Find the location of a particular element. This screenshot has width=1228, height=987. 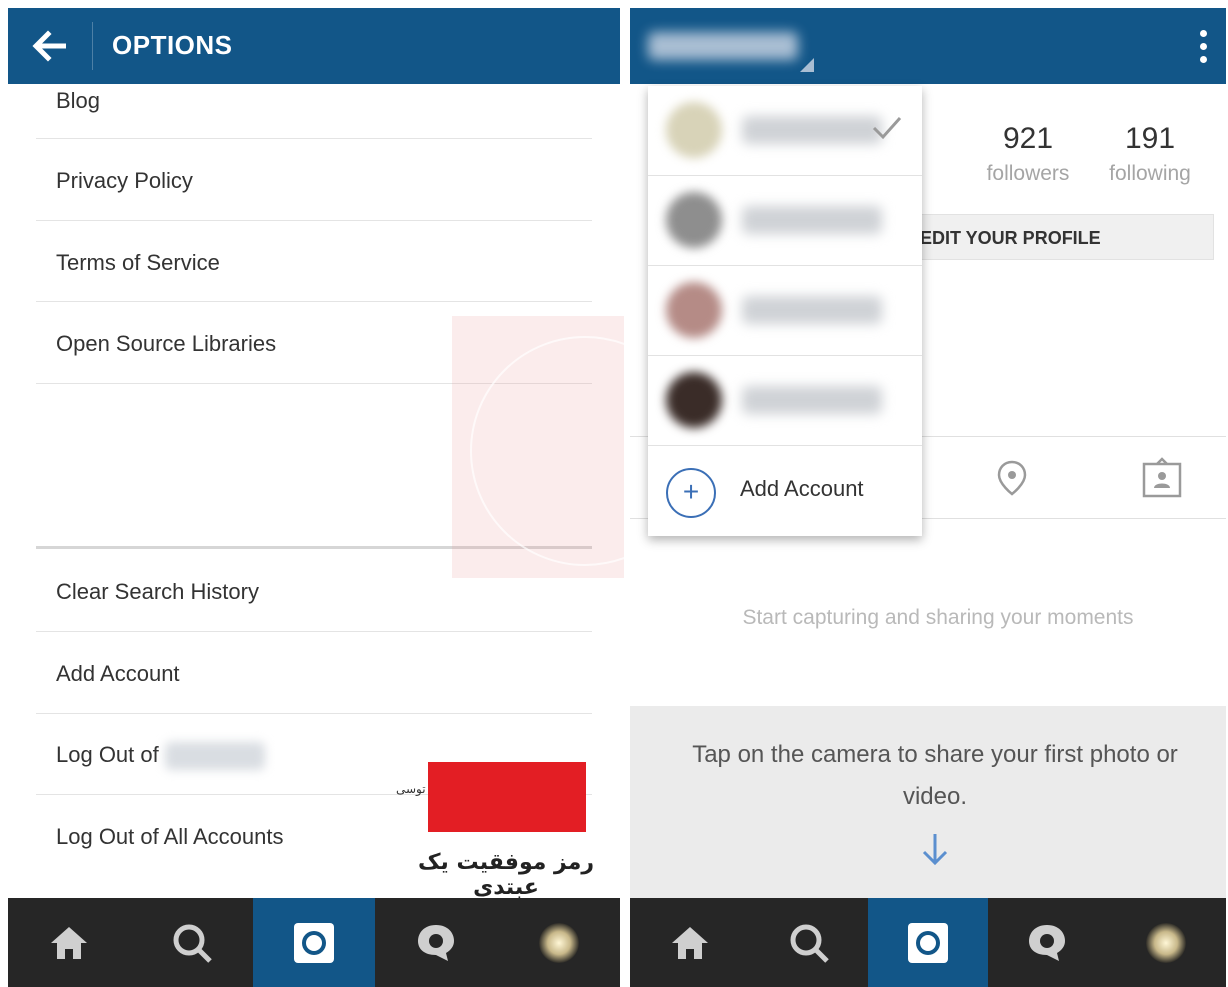

watermark-circle is located at coordinates (547, 451).